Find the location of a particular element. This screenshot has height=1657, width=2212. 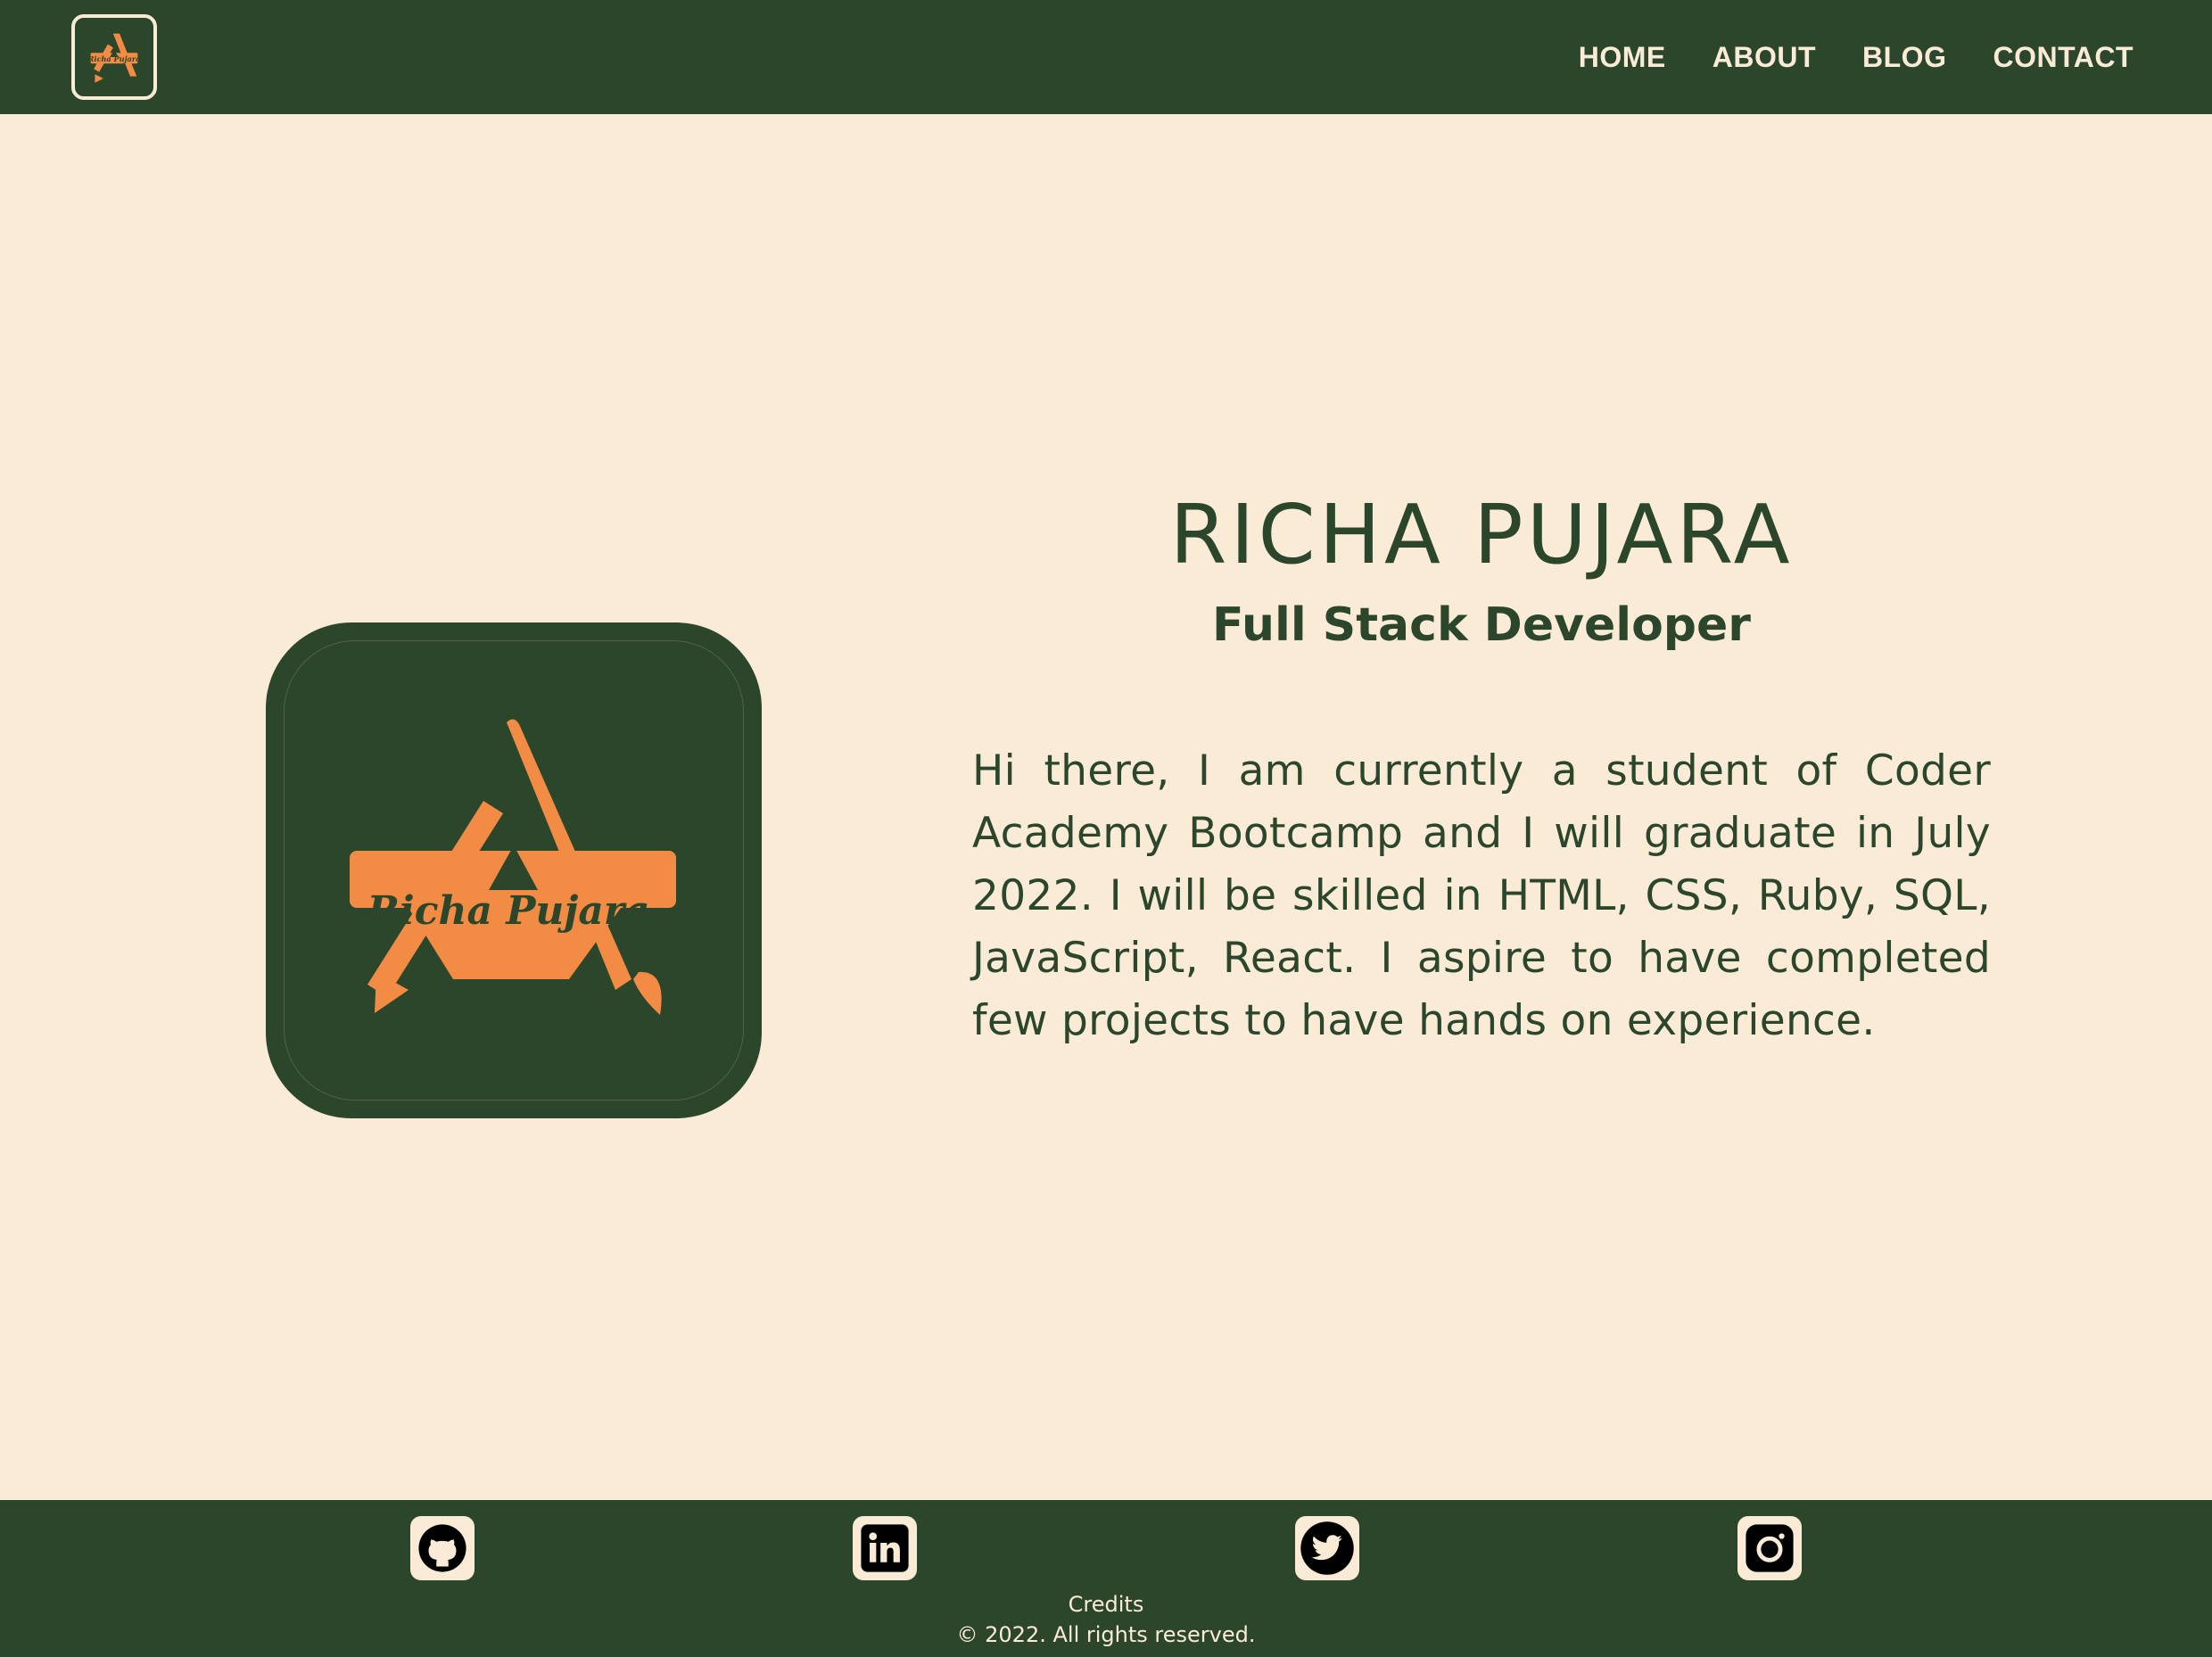

nav-contact-link: CONTACT is located at coordinates (2064, 57).